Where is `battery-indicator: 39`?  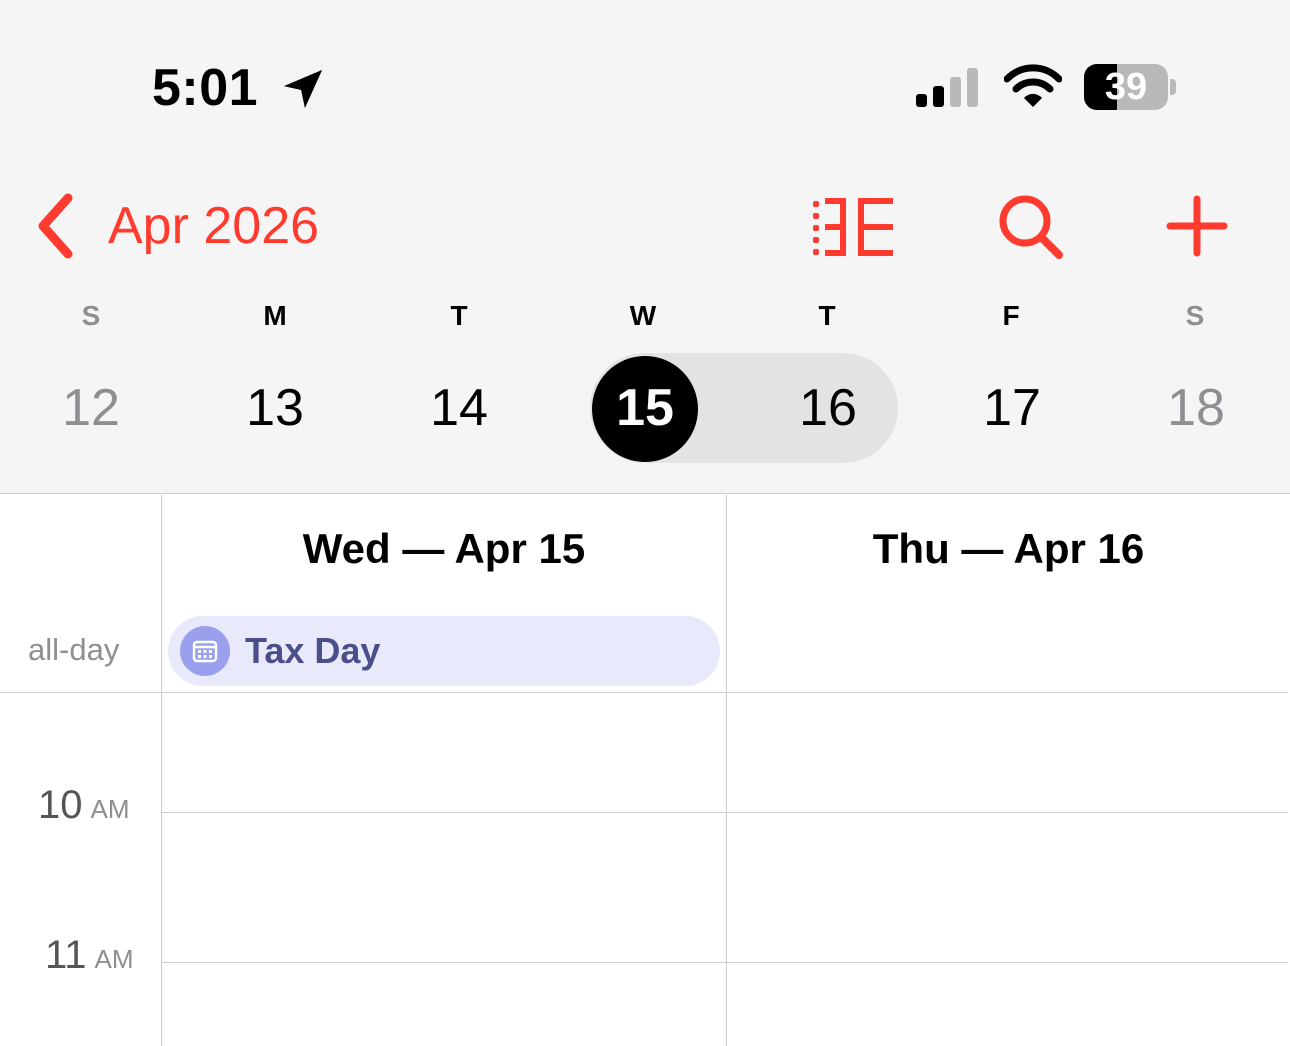 battery-indicator: 39 is located at coordinates (1126, 87).